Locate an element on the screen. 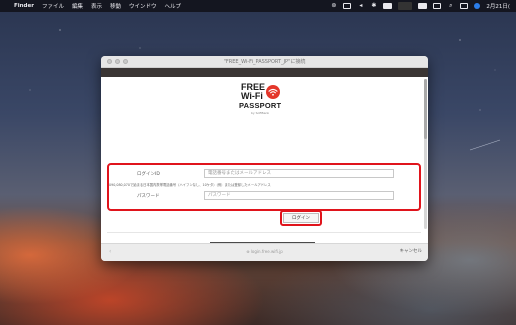 This screenshot has height=325, width=516. menu-view: 表示 is located at coordinates (96, 6).